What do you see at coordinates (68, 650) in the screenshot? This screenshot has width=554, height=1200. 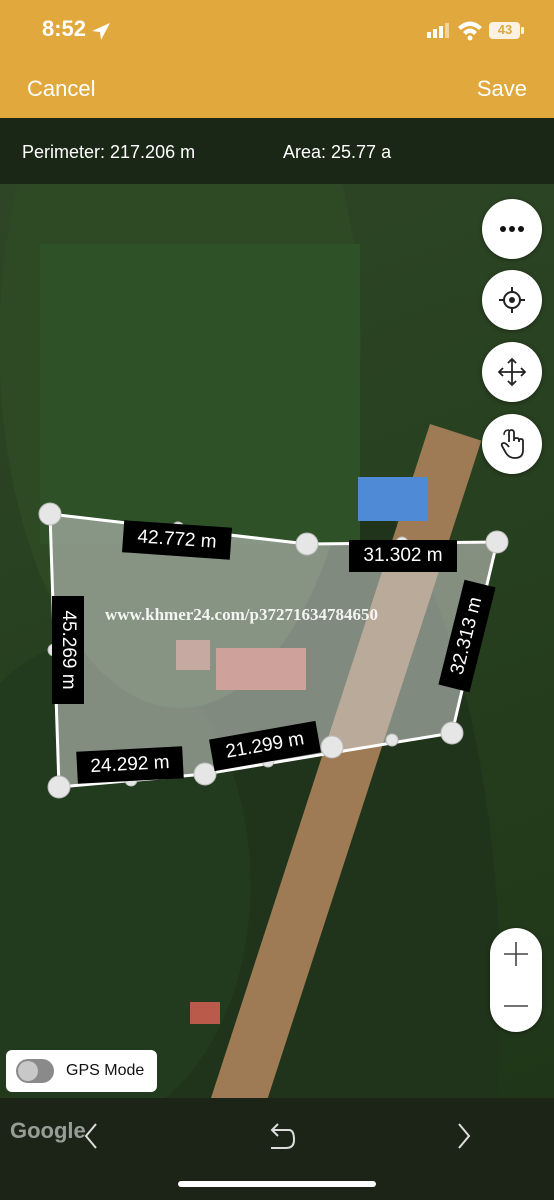 I see `segment-label-left: 45.269 m` at bounding box center [68, 650].